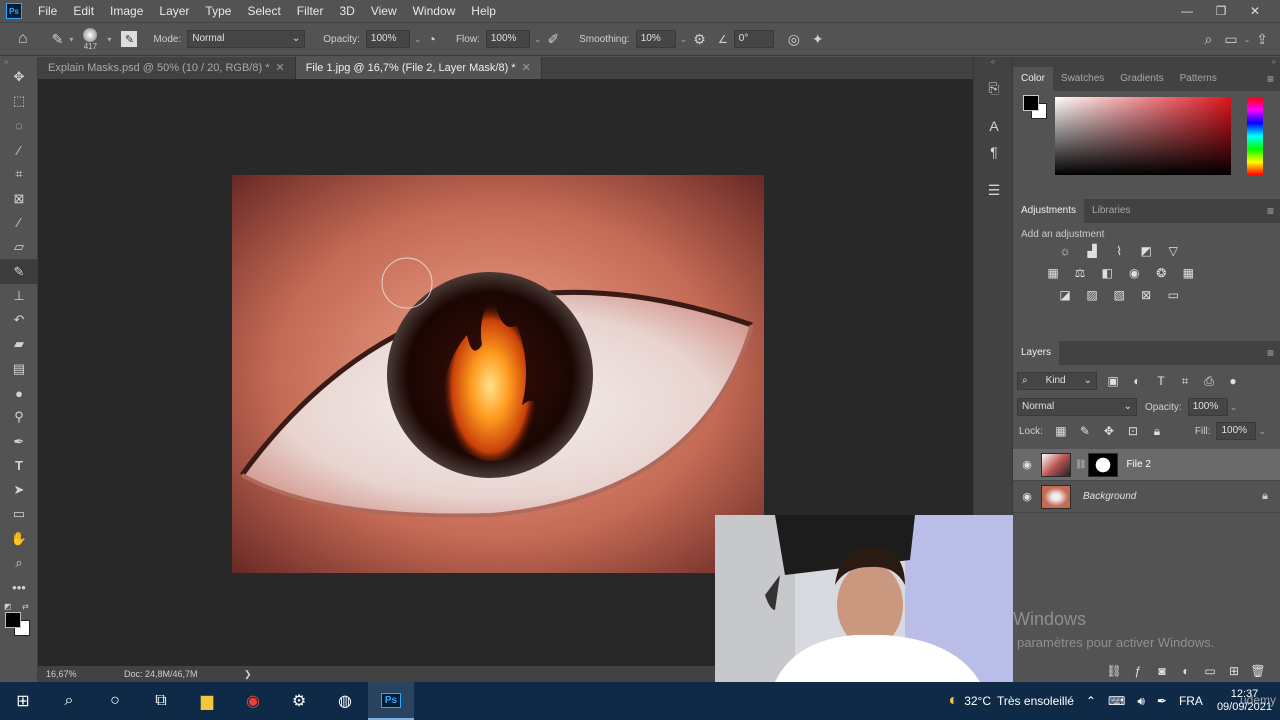 Image resolution: width=1280 pixels, height=720 pixels. Describe the element at coordinates (19, 174) in the screenshot. I see `crop-tool-icon: ⌗` at that location.